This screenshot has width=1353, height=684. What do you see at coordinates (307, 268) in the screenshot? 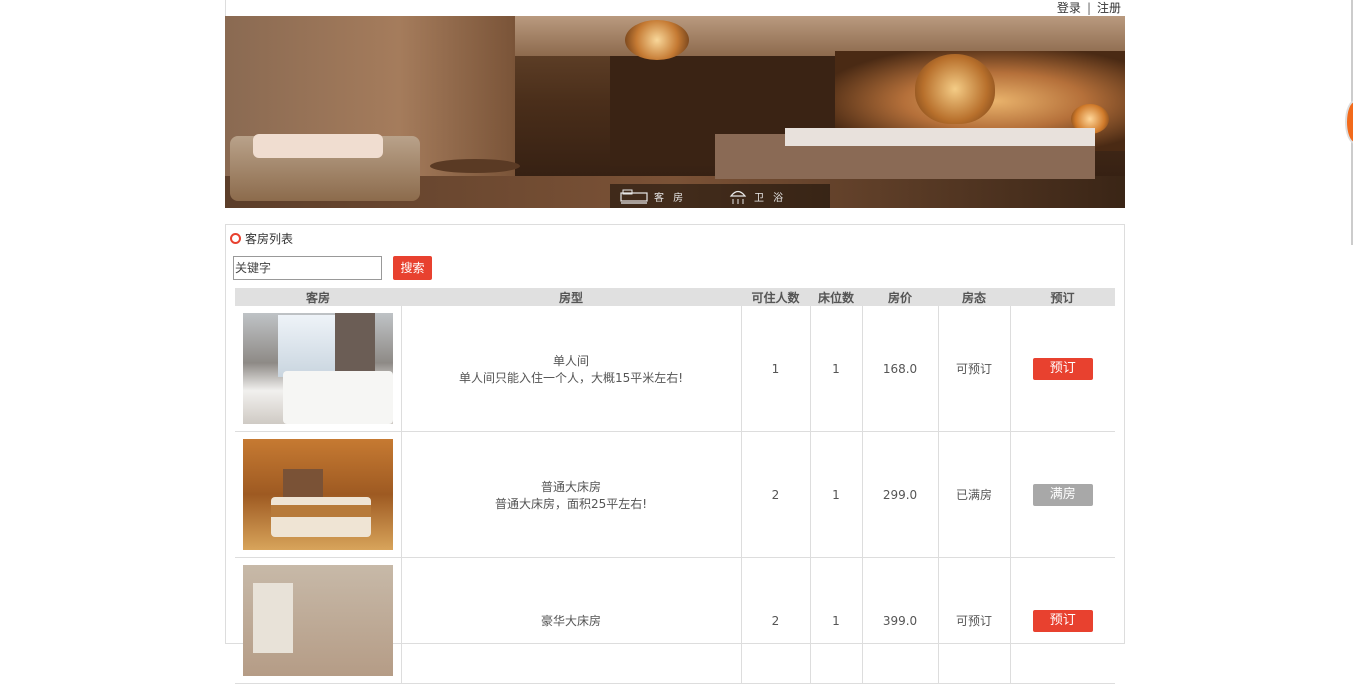
I see `keyword-input` at bounding box center [307, 268].